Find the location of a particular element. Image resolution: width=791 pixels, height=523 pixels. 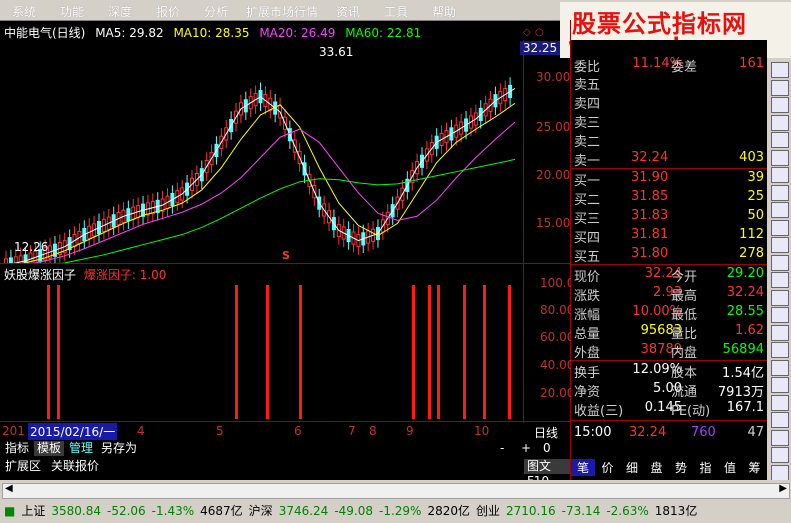

stat-row: 换手 12.09% 股本 1.54亿 is located at coordinates (669, 371).